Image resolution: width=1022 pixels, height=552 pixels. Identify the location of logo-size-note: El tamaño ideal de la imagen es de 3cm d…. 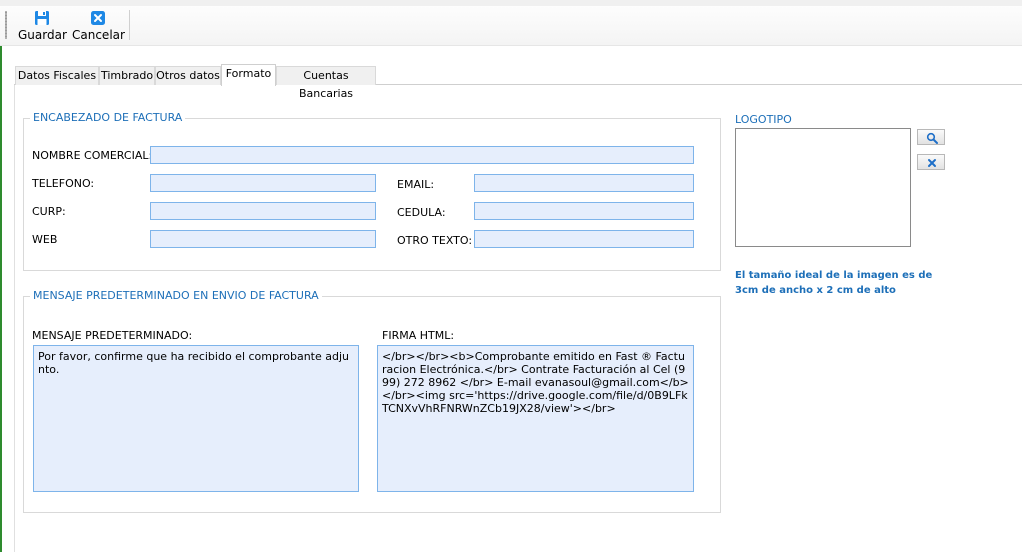
(834, 283).